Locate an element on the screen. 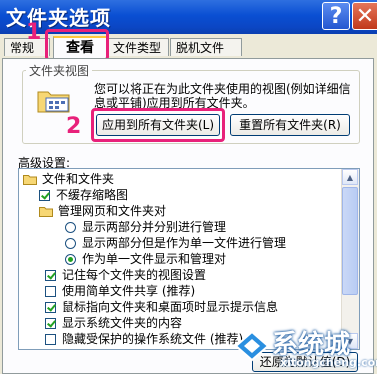 The image size is (377, 374). help-button: ? is located at coordinates (336, 16).